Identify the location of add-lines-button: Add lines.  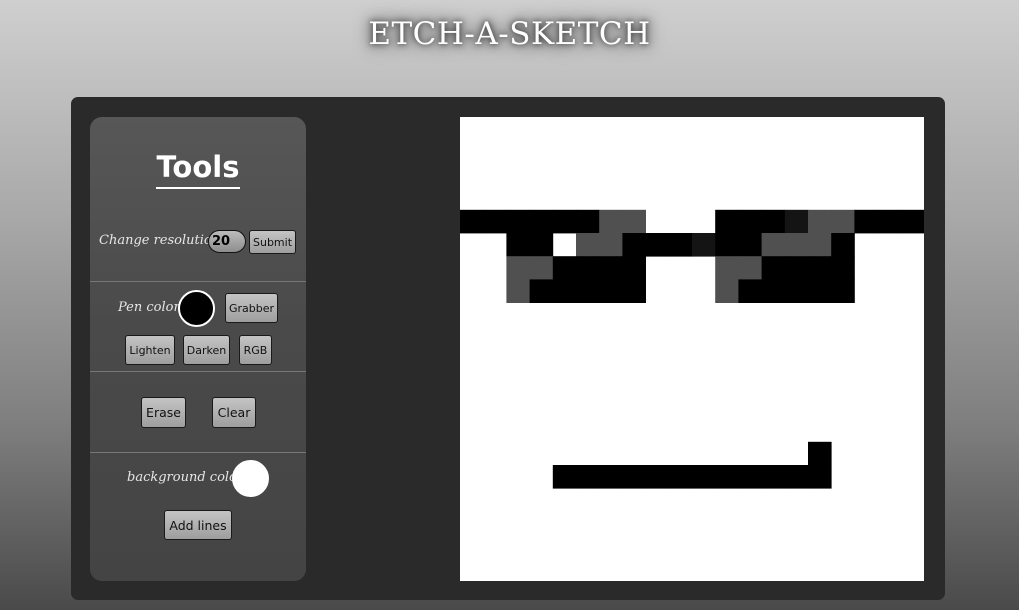
(198, 525).